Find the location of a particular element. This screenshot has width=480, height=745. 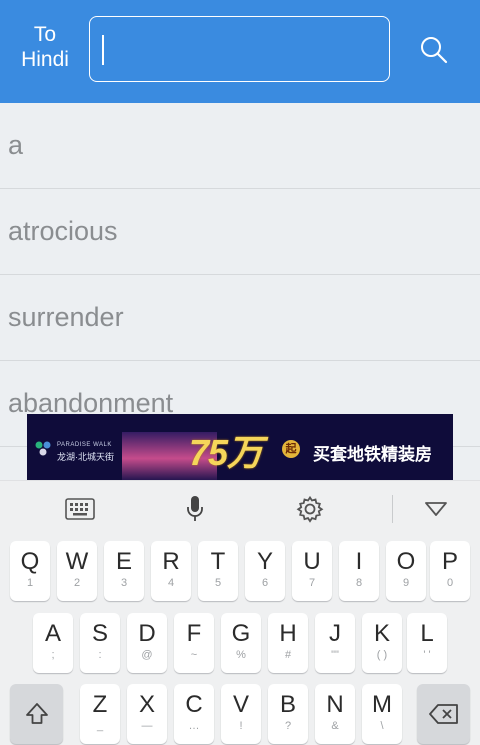

key-f: F ~ is located at coordinates (194, 643).